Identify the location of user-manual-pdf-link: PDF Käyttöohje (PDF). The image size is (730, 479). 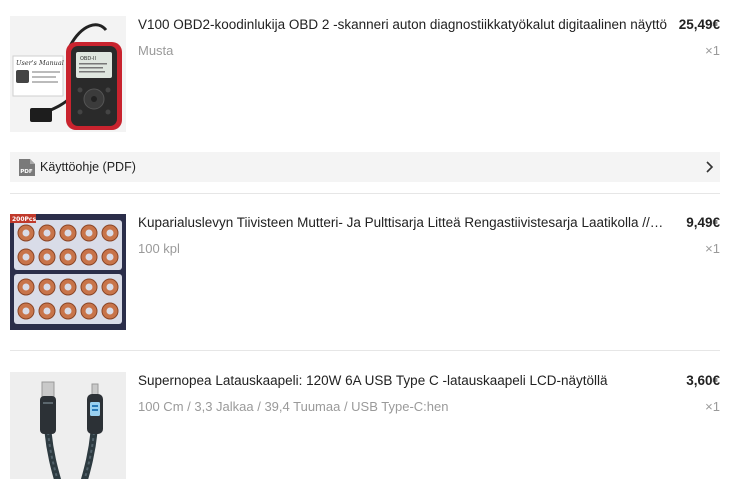
(365, 167).